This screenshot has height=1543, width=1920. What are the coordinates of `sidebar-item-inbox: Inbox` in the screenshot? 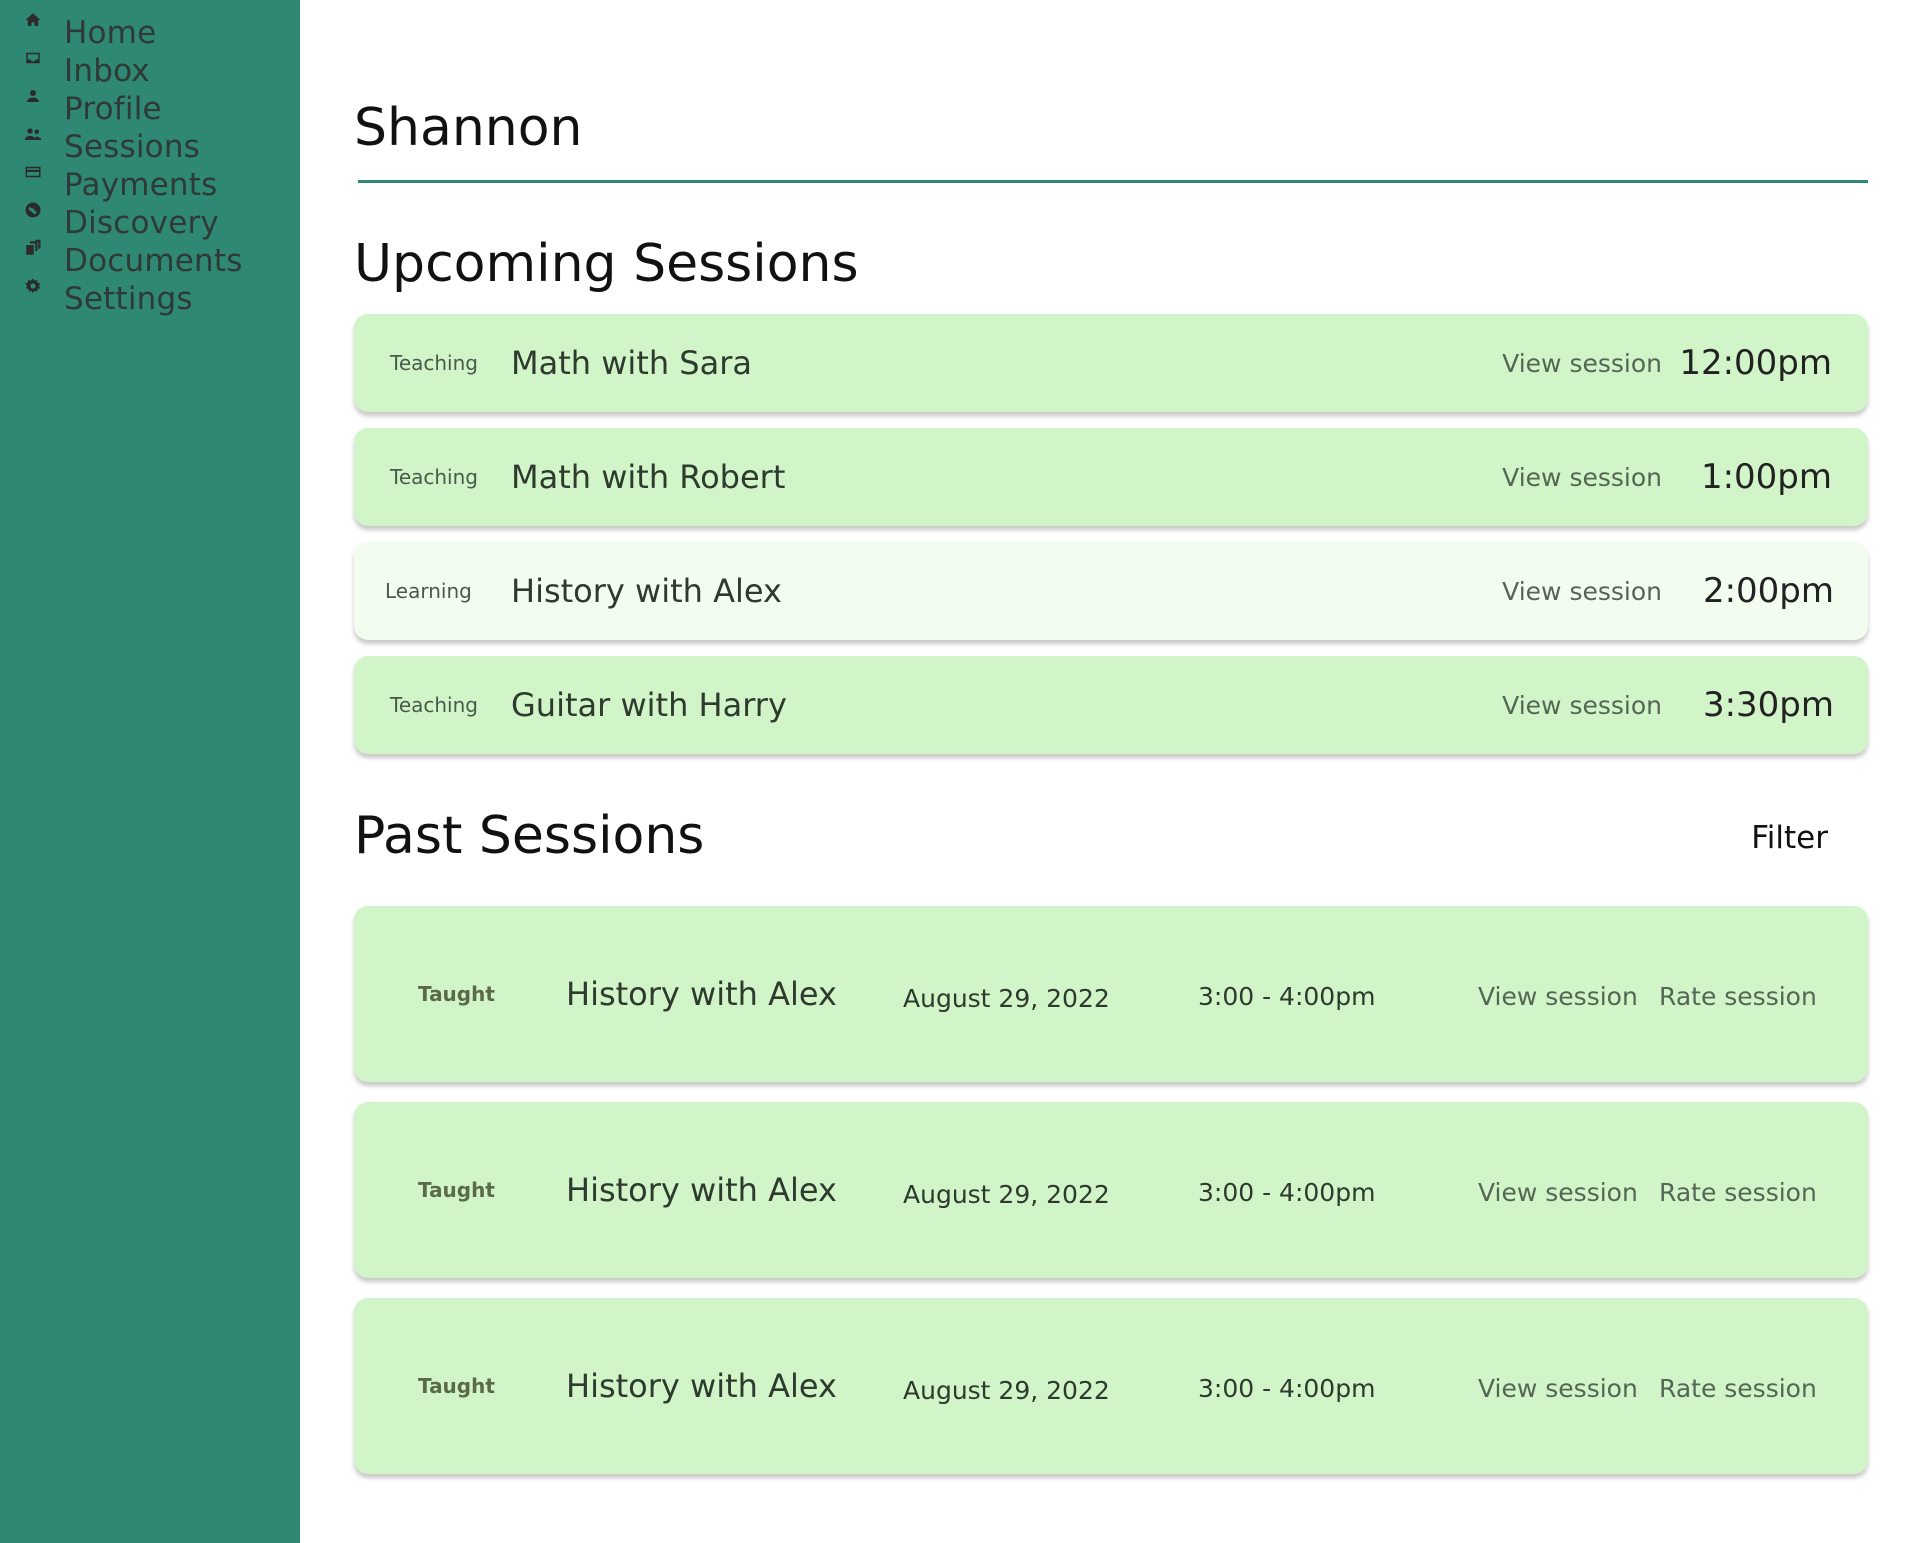 It's located at (84, 71).